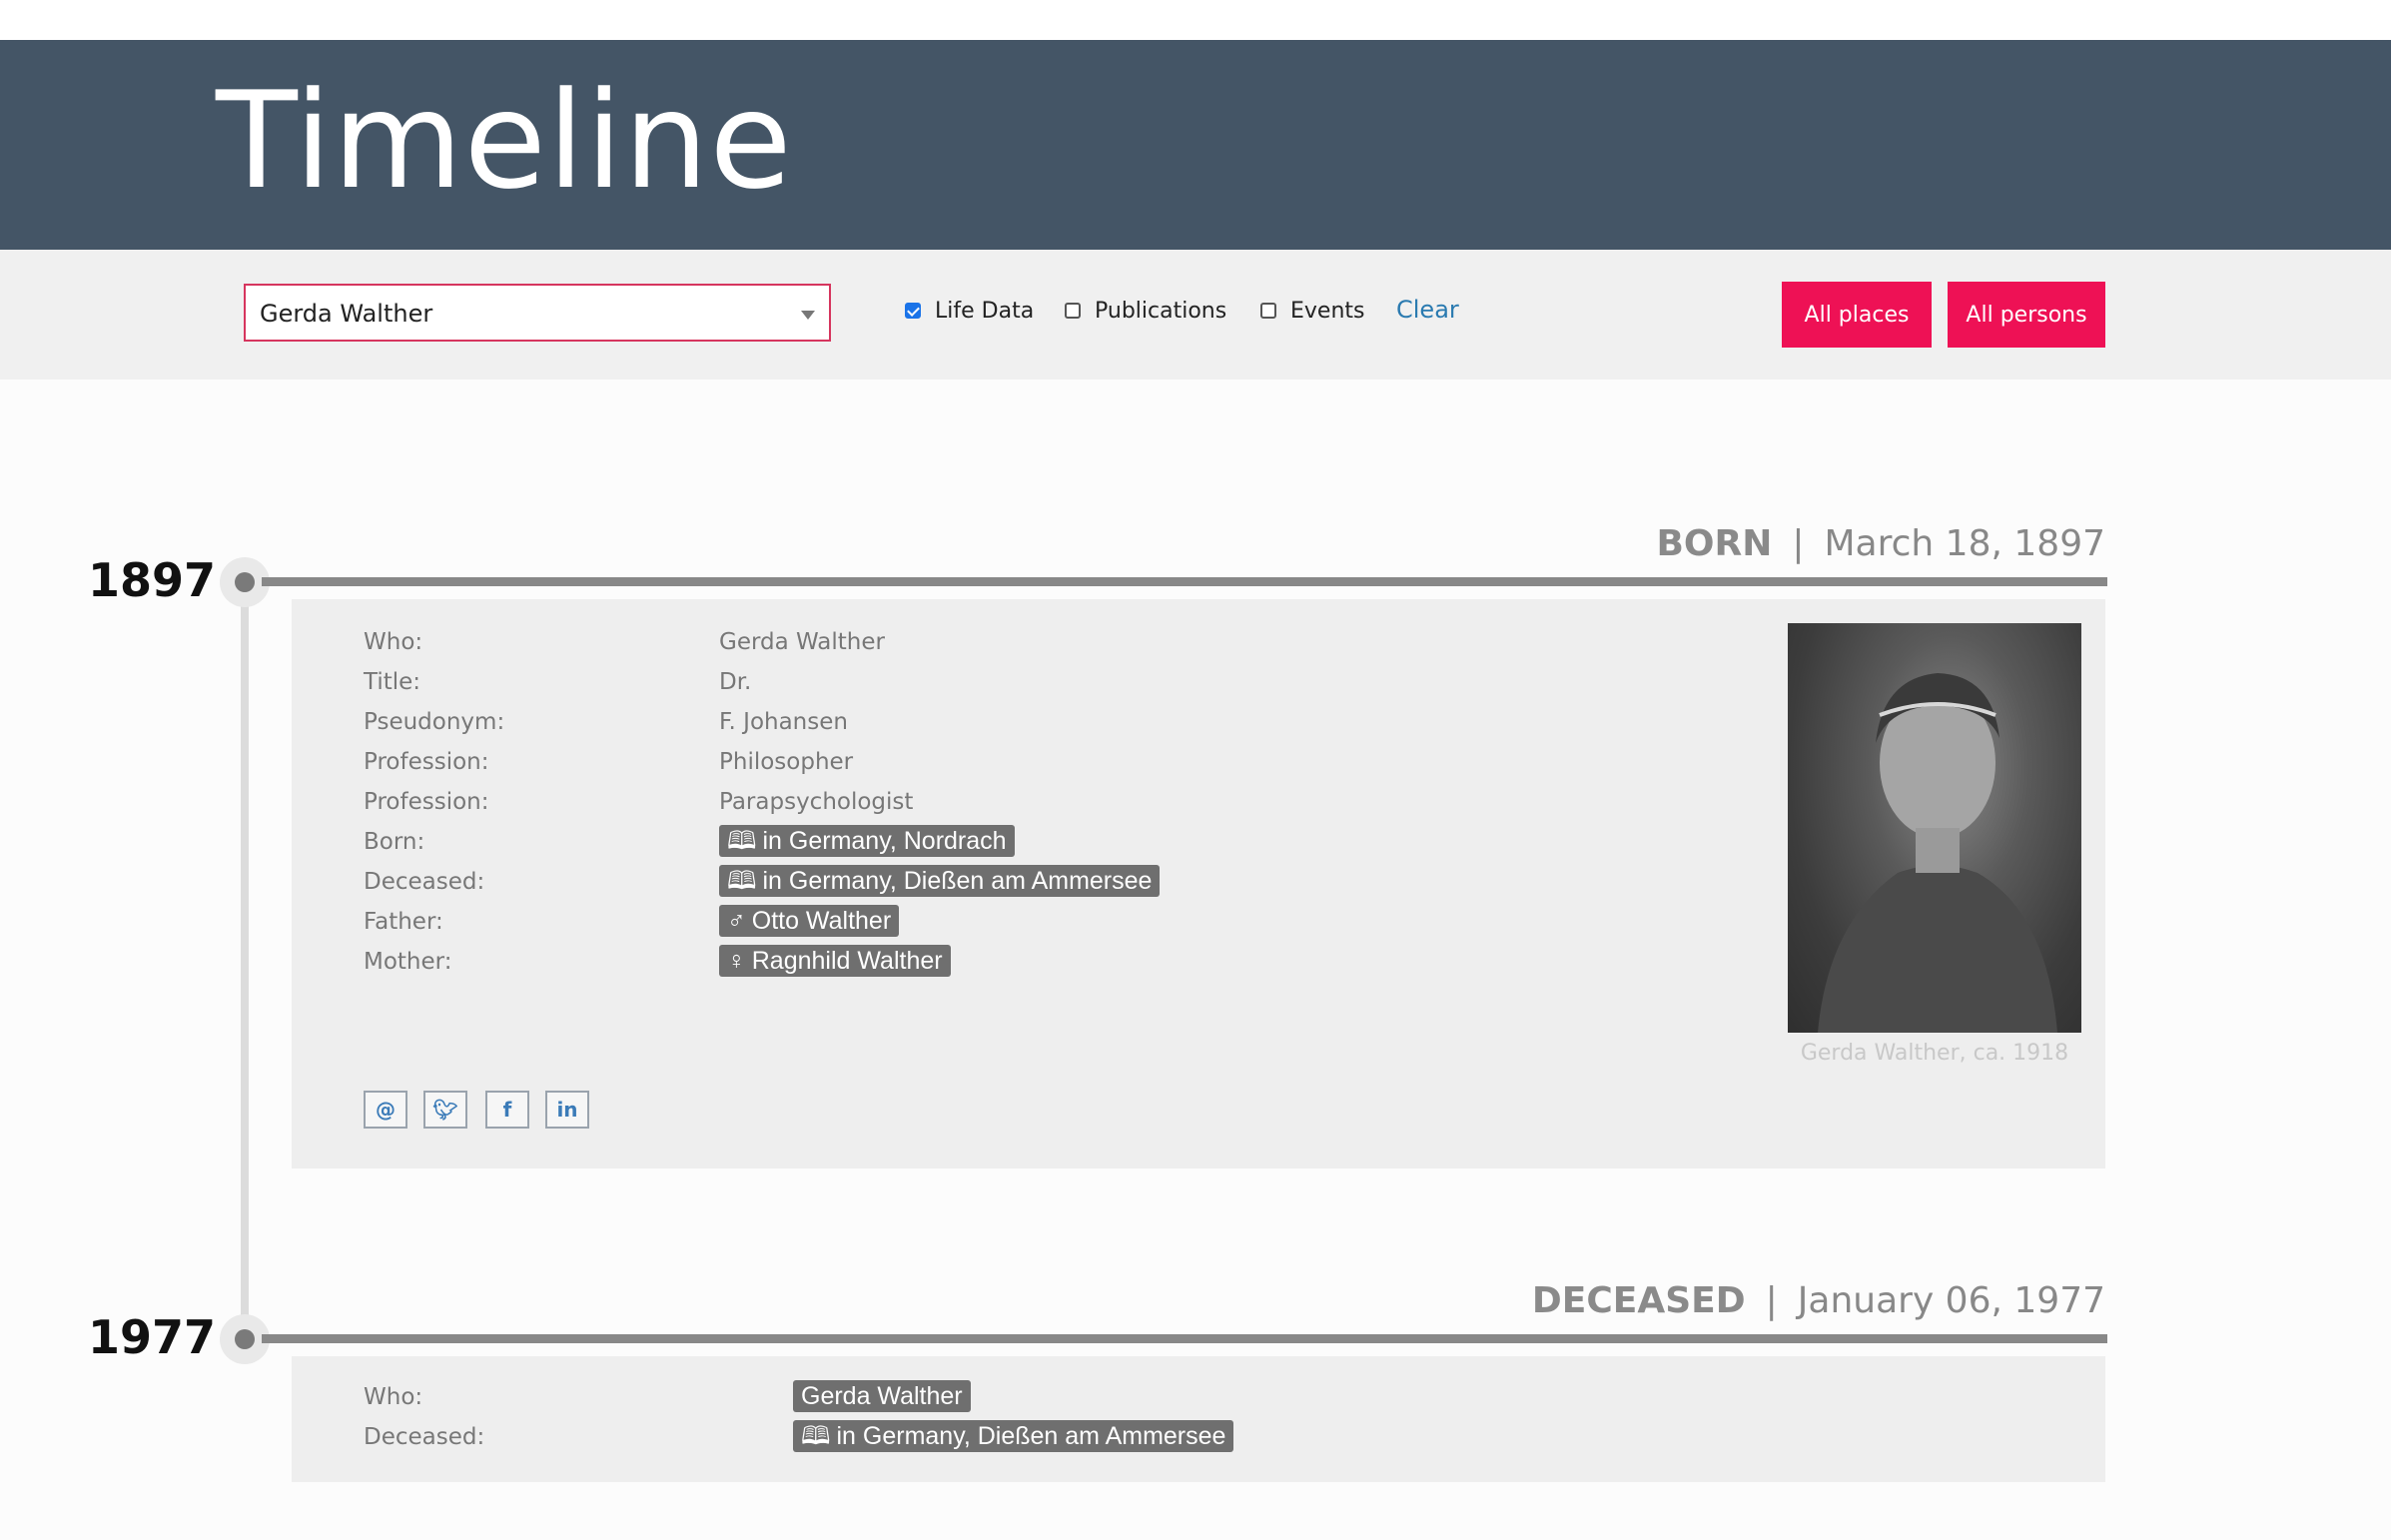  I want to click on filter-publications: Publications, so click(1145, 311).